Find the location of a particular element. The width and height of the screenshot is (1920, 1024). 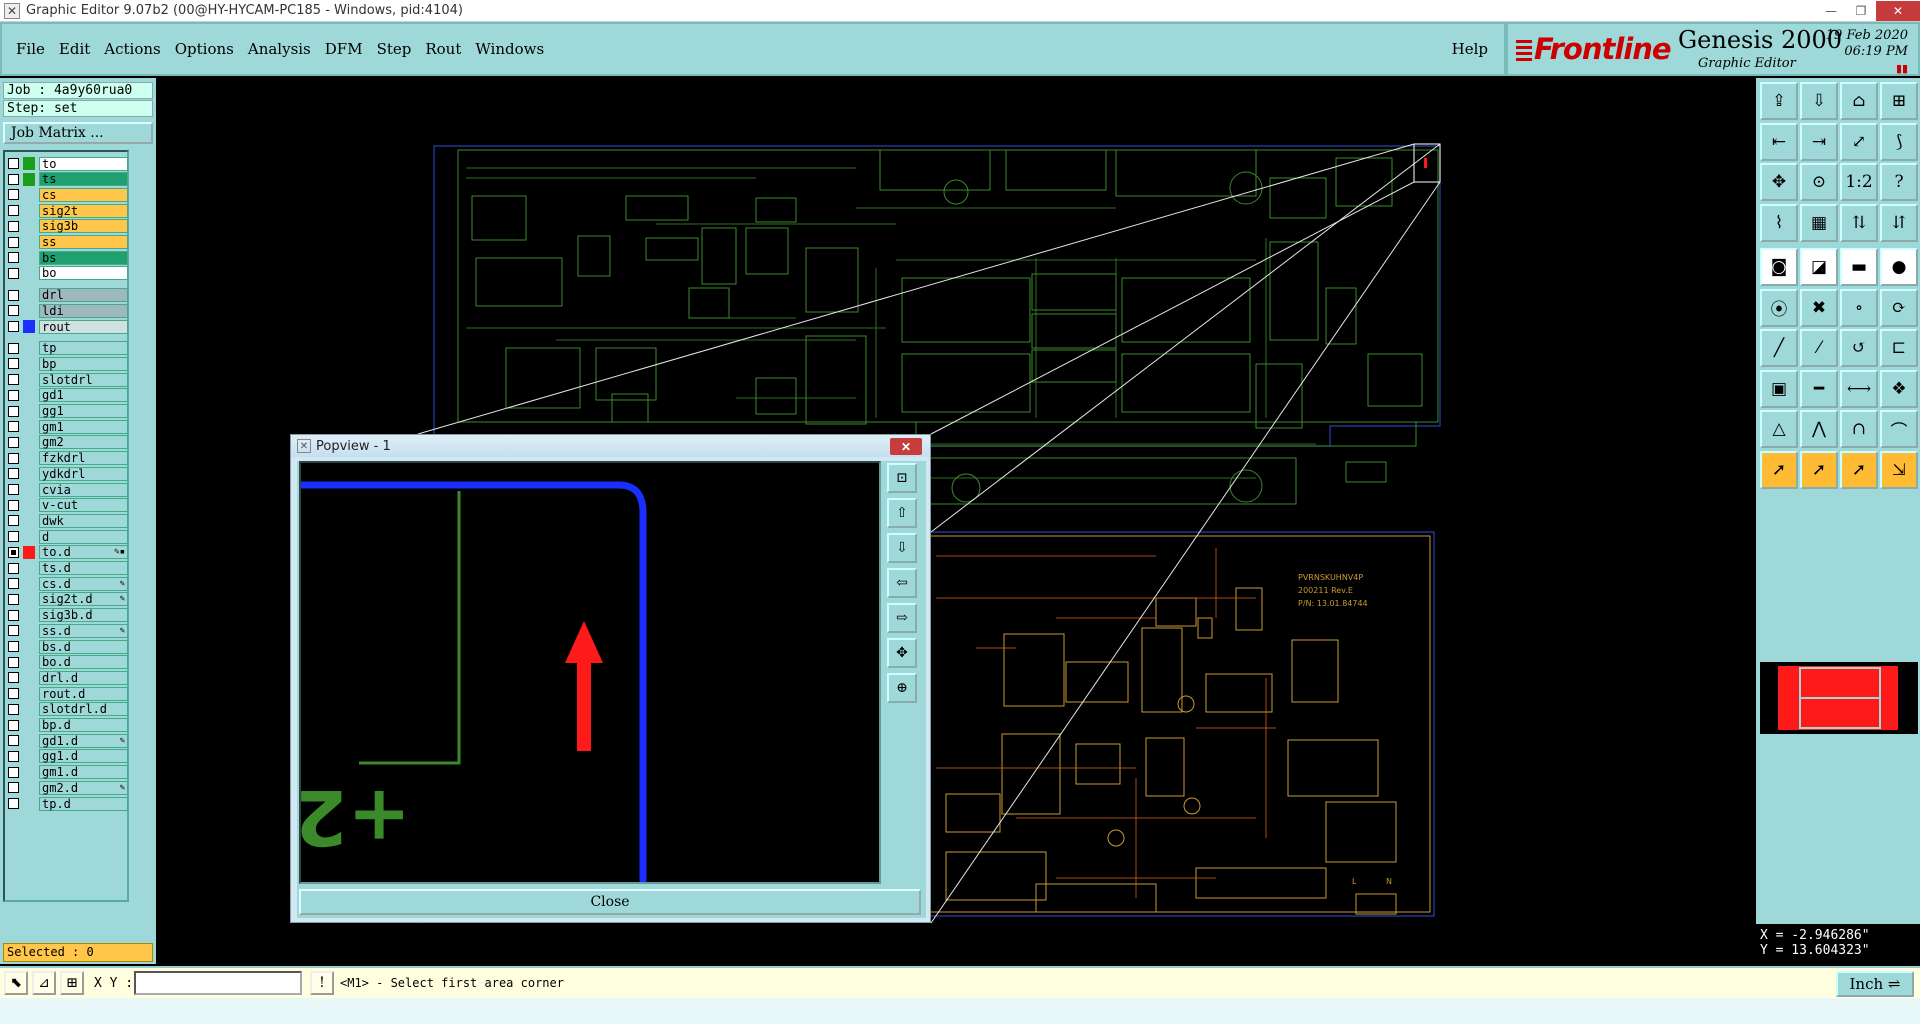

zoom-center-icon: ⊙ is located at coordinates (1819, 182).